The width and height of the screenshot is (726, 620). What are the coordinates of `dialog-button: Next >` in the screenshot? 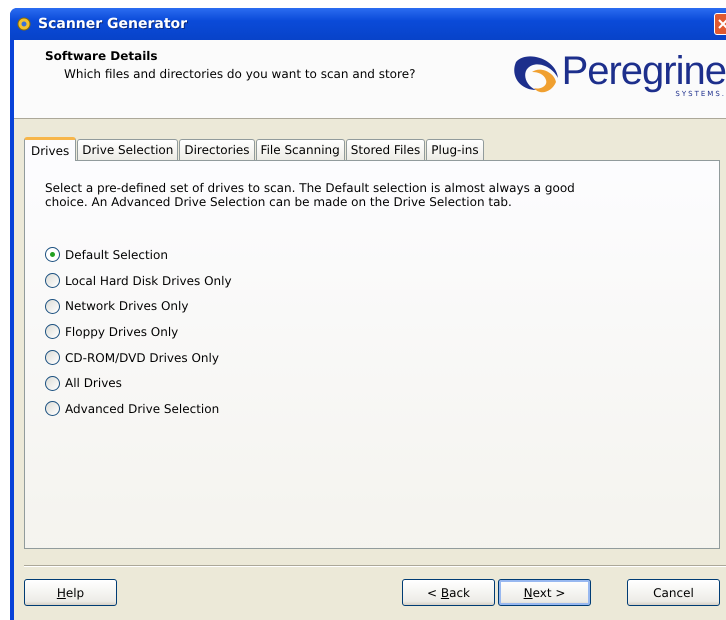 It's located at (544, 592).